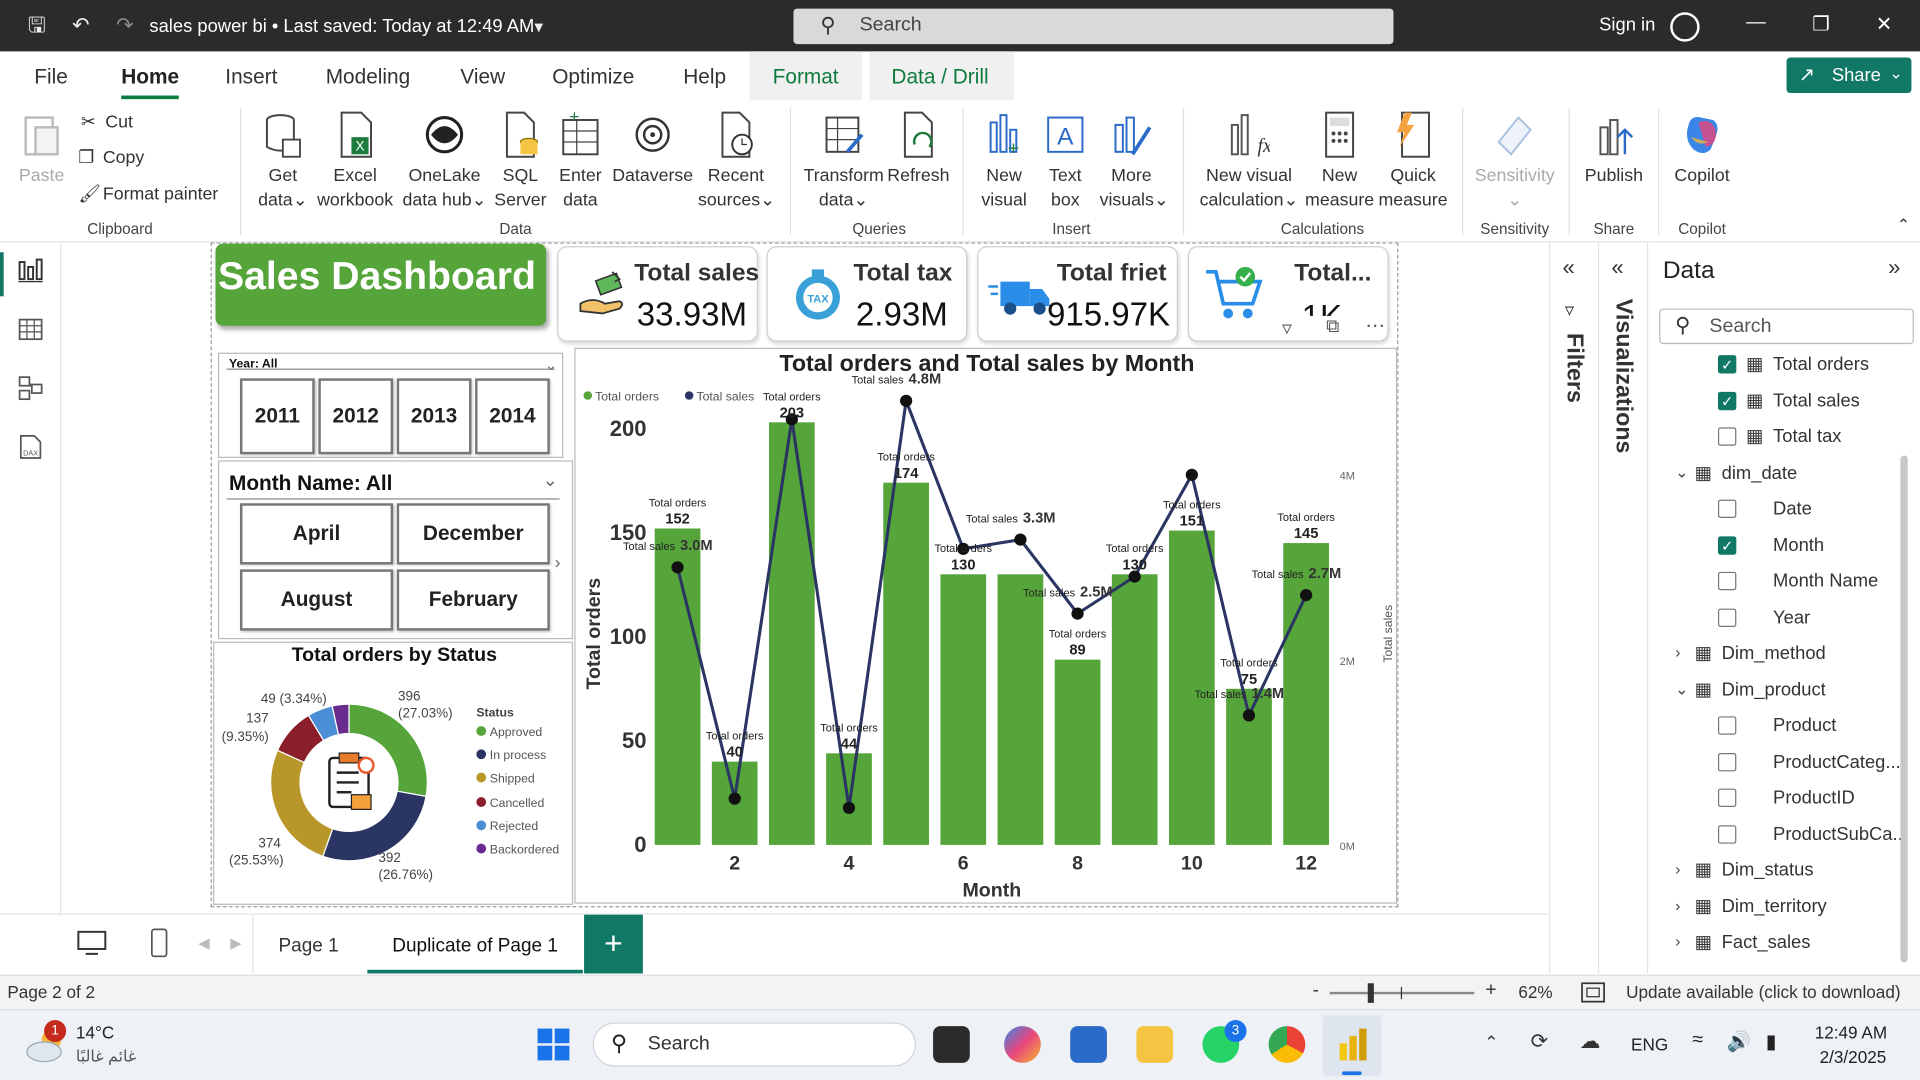 The height and width of the screenshot is (1080, 1920). I want to click on tab-data-drill: Data / Drill, so click(939, 77).